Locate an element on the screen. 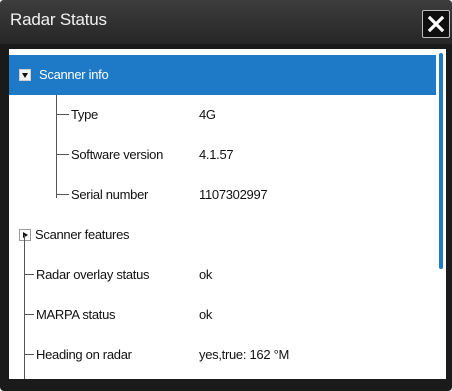 The height and width of the screenshot is (391, 452). list-item-software-version: Software version 4.1.57 is located at coordinates (222, 155).